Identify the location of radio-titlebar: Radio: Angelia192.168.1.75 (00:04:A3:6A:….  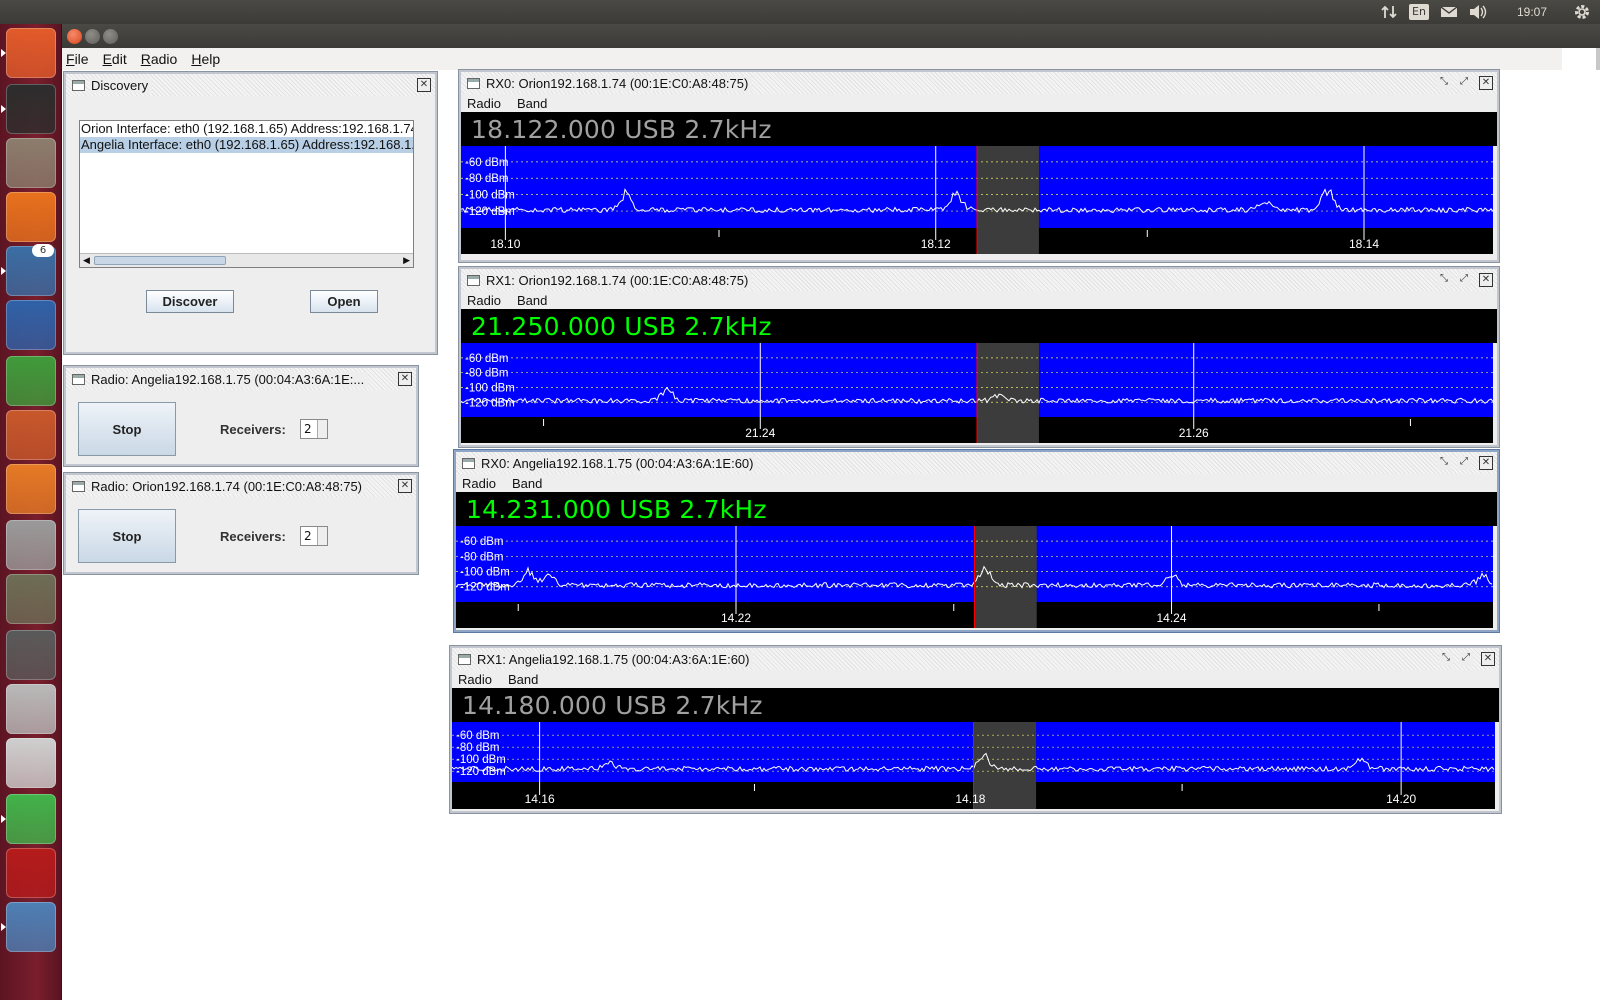
(241, 379).